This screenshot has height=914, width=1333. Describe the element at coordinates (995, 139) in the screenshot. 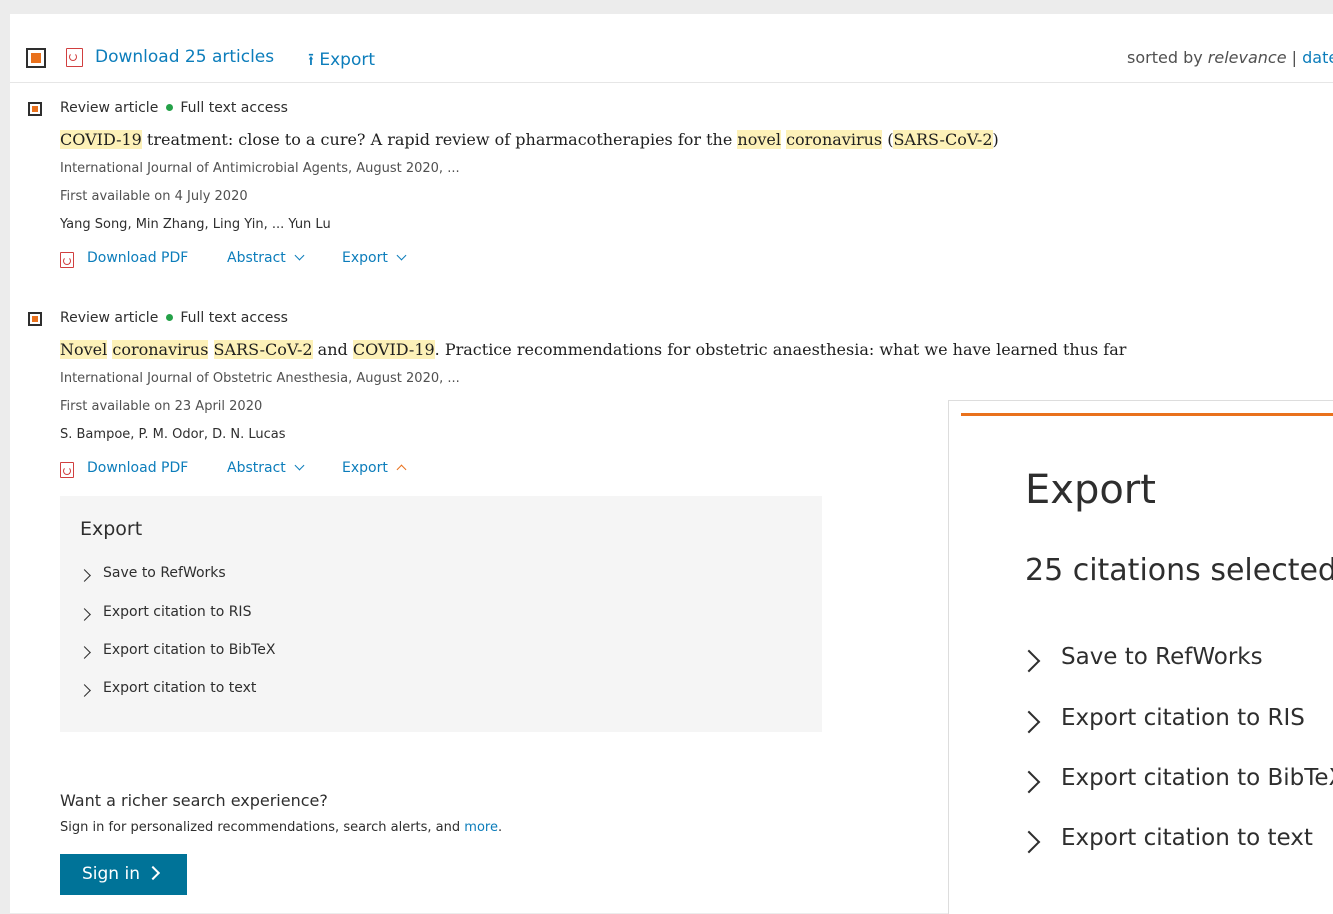

I see `title-text: )` at that location.